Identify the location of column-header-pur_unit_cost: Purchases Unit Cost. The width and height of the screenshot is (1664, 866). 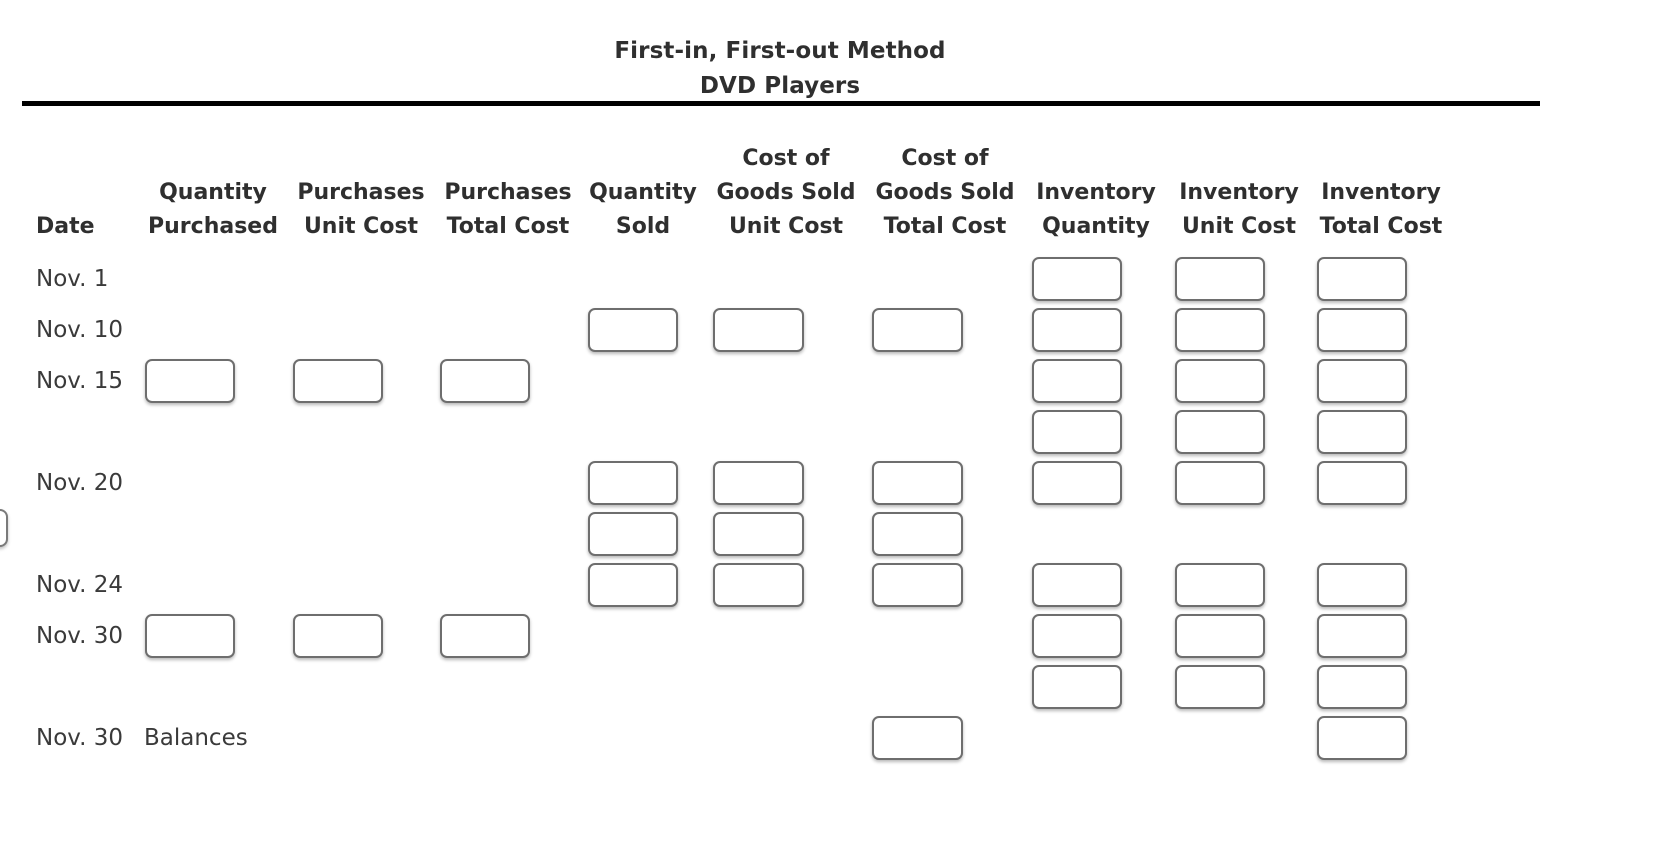
(361, 209).